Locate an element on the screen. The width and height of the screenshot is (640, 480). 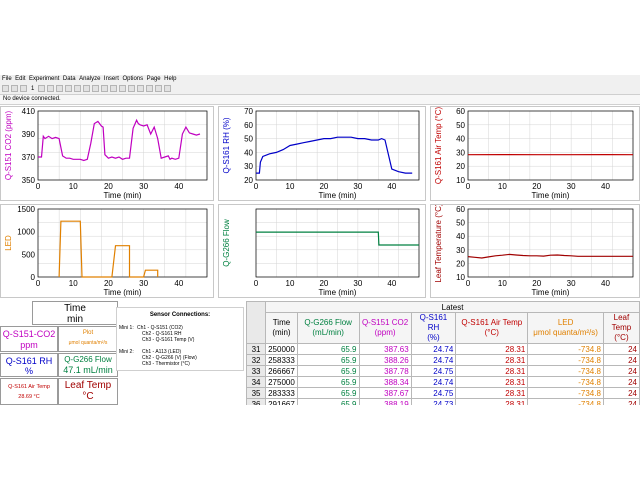
meter-flow: Q-G266 Flow 47.1 mL/min is located at coordinates (88, 365).